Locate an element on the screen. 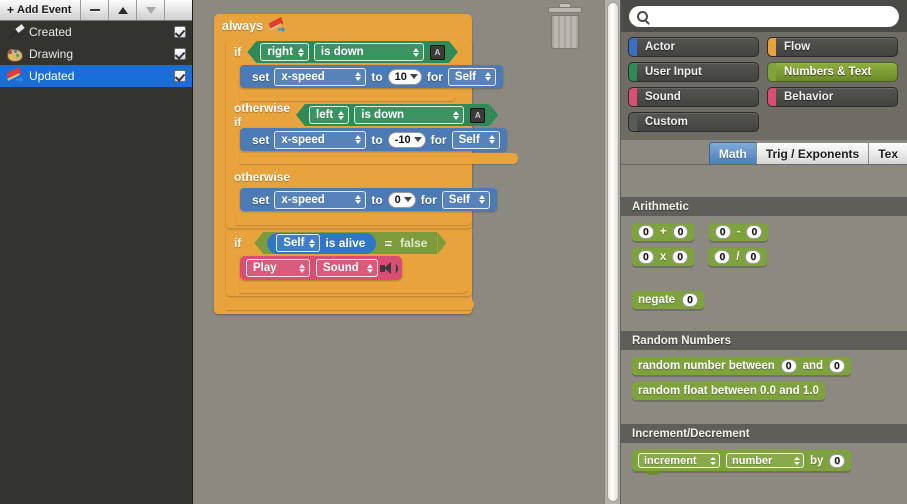 This screenshot has width=907, height=504. play-action-dropdown: Play is located at coordinates (278, 268).